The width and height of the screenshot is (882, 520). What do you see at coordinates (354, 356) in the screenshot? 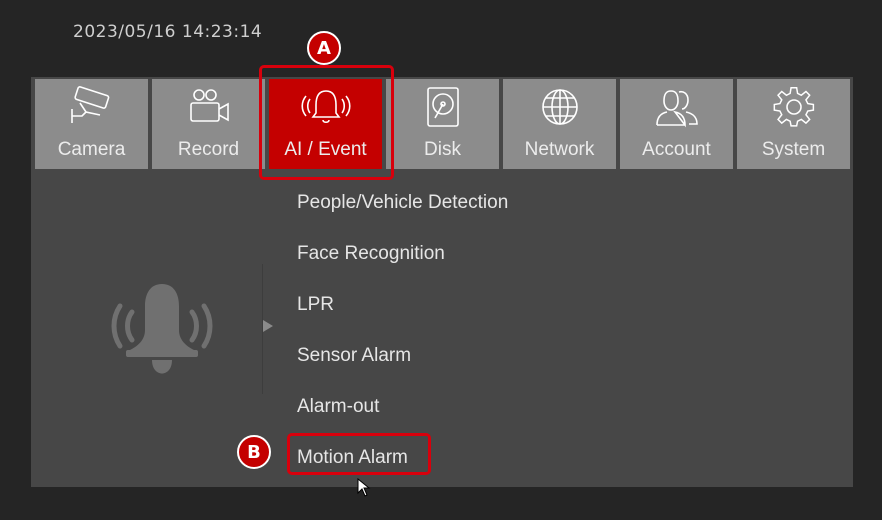
I see `menu-item-sensor-alarm: Sensor Alarm` at bounding box center [354, 356].